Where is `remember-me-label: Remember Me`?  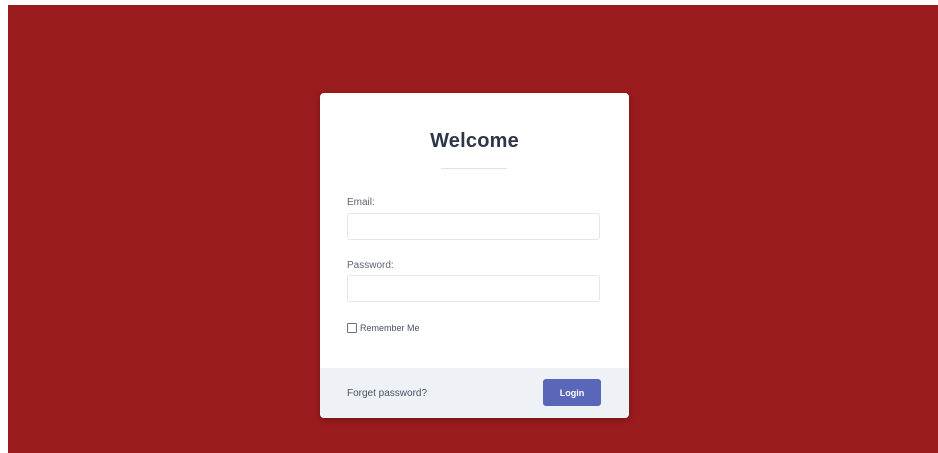
remember-me-label: Remember Me is located at coordinates (390, 328).